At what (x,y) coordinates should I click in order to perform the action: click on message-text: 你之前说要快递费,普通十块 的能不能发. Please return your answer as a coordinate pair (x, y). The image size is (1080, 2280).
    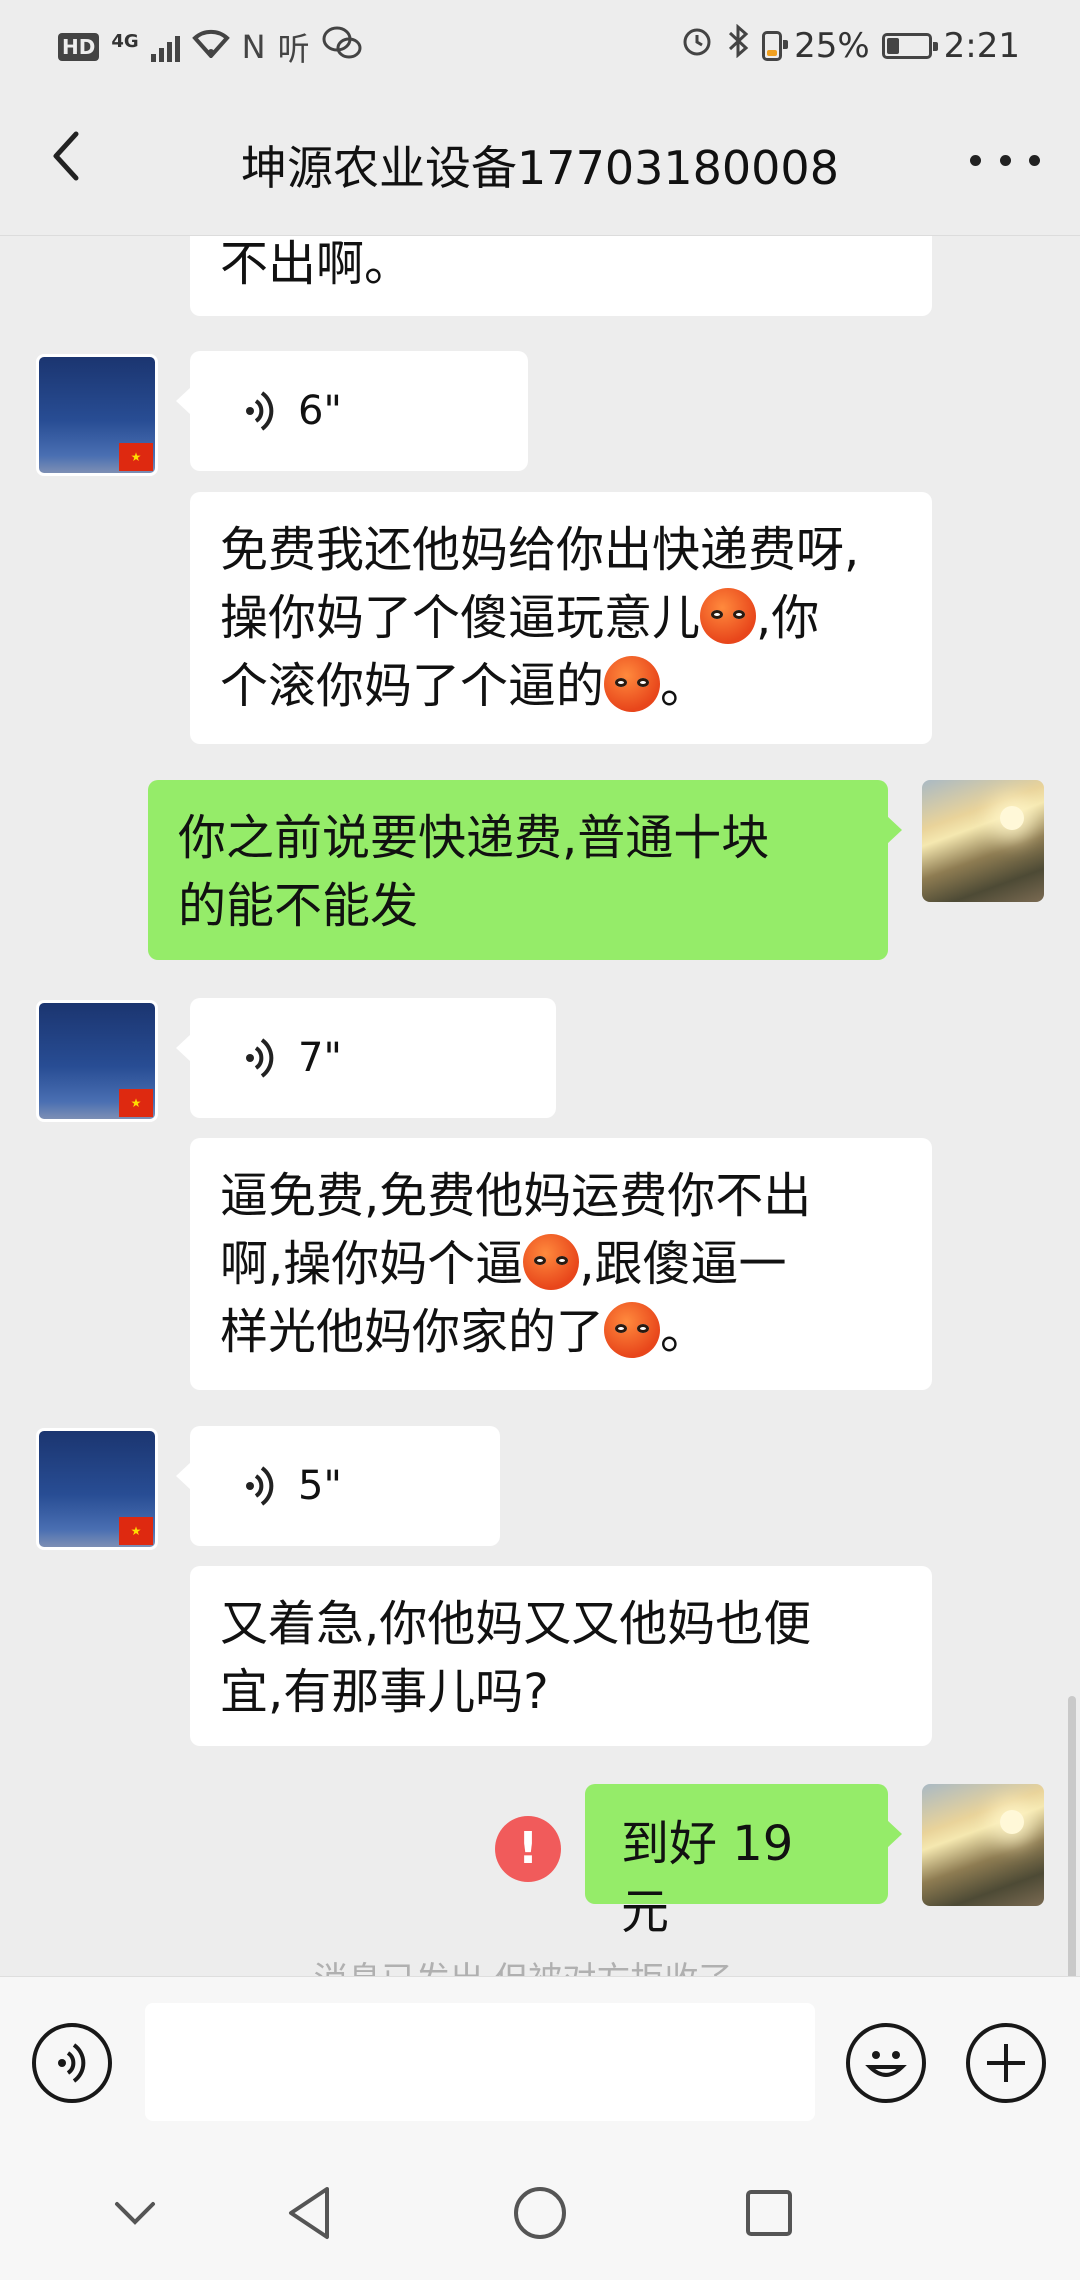
    Looking at the image, I should click on (474, 872).